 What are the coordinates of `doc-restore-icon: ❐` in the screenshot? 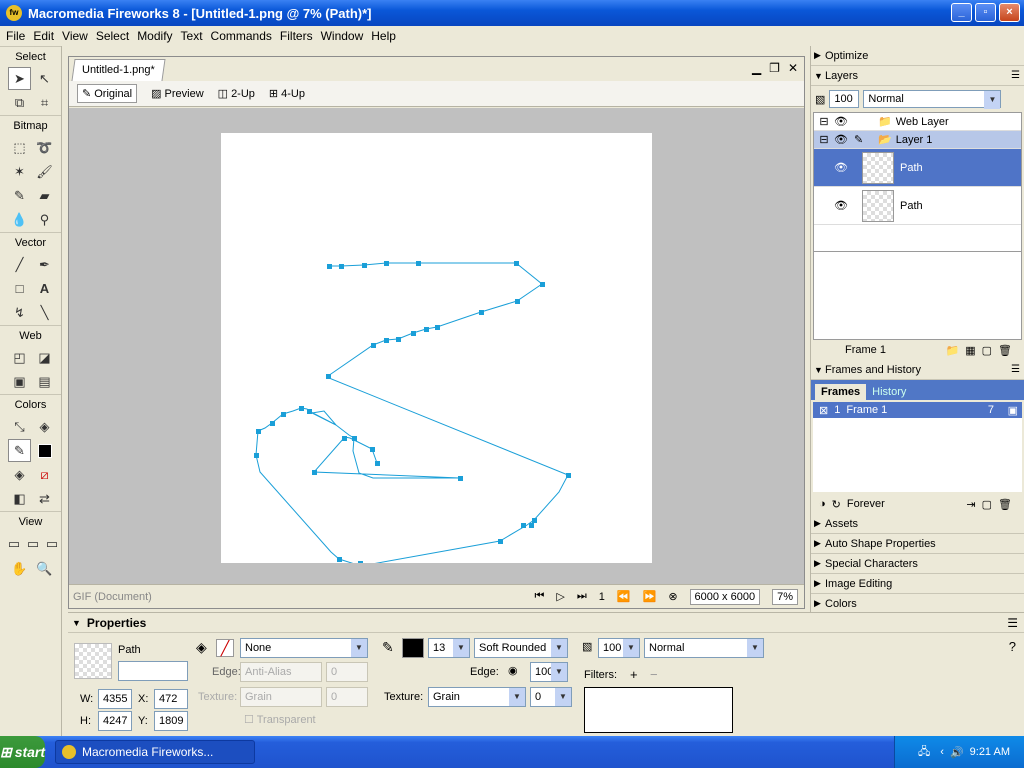 It's located at (774, 68).